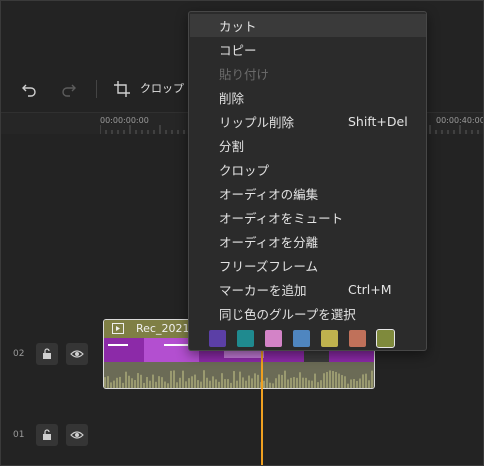  What do you see at coordinates (262, 403) in the screenshot?
I see `playhead` at bounding box center [262, 403].